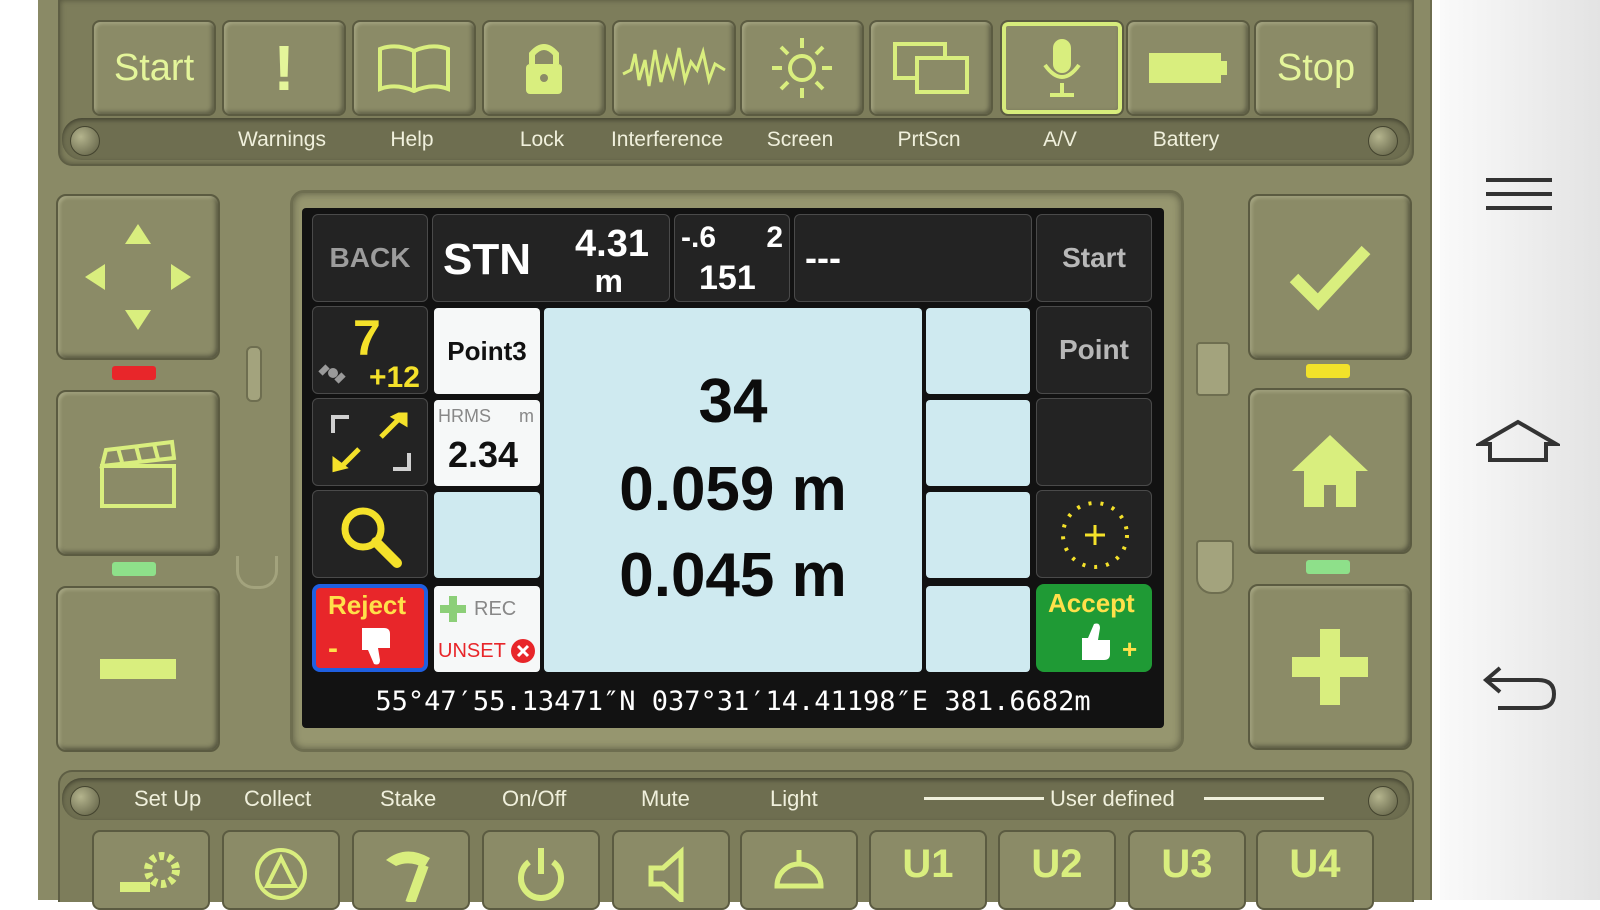 This screenshot has width=1600, height=910. I want to click on light-label: Light, so click(794, 798).